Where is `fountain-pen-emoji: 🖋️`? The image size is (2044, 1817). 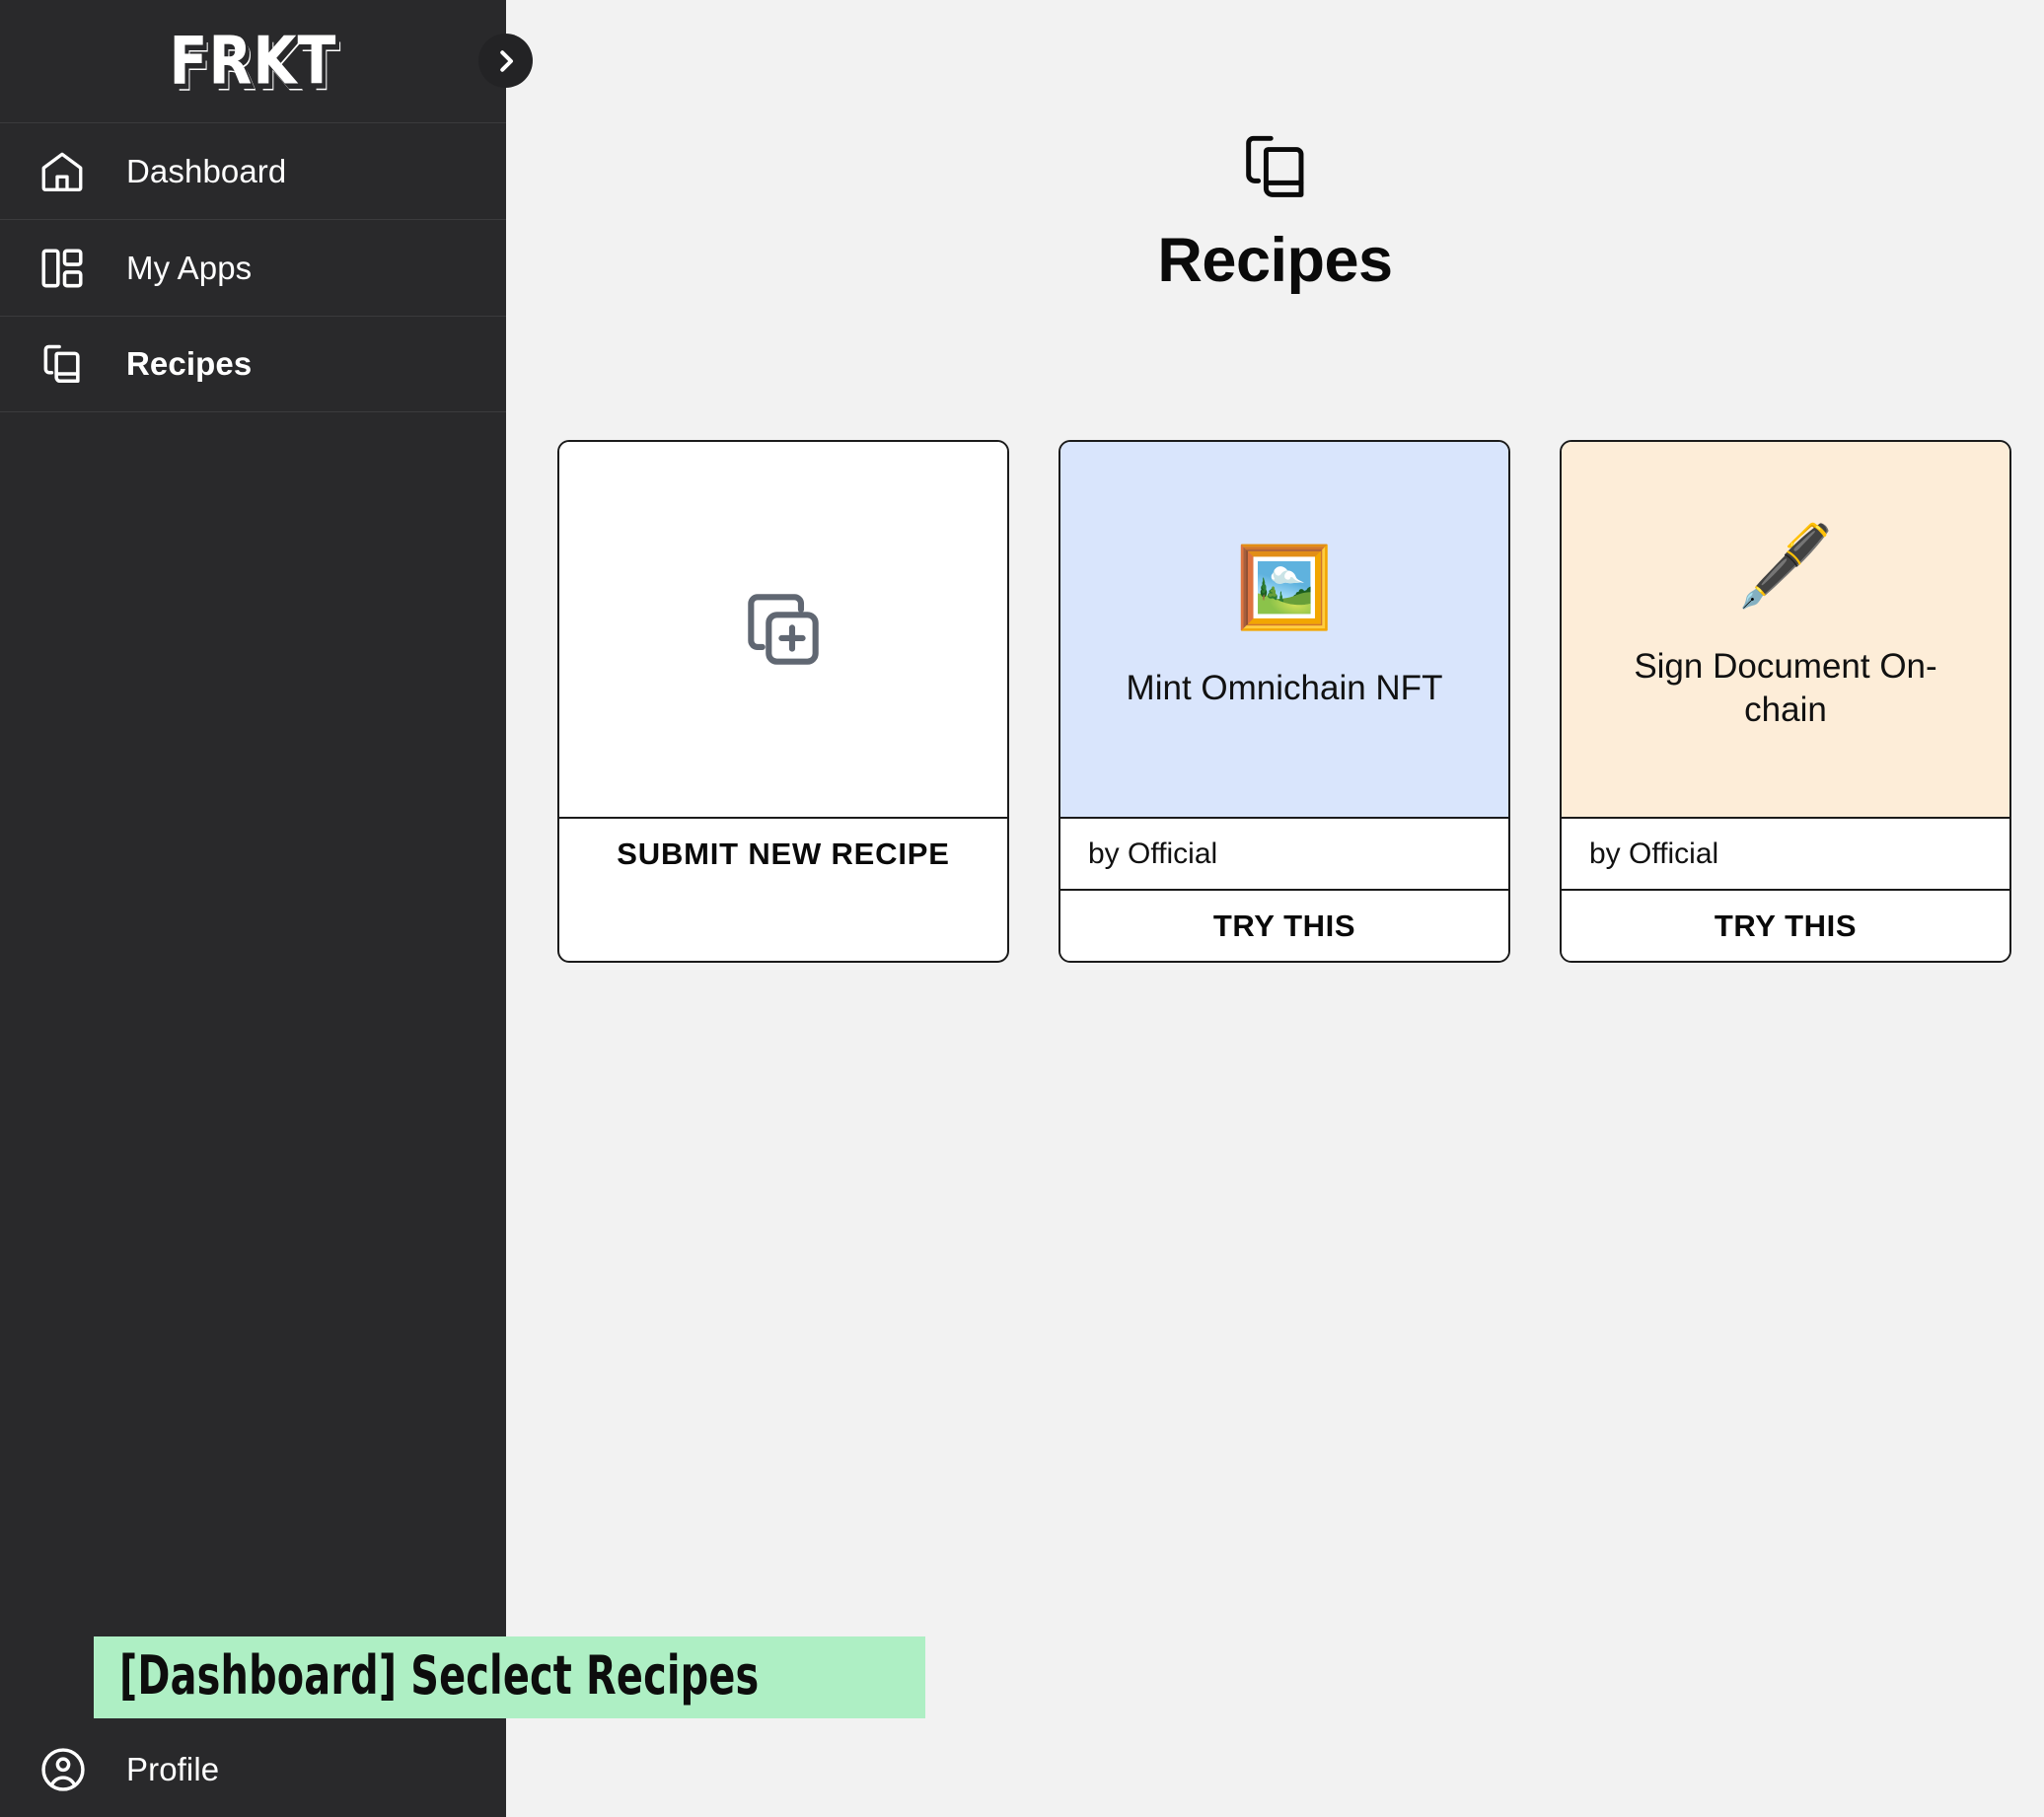 fountain-pen-emoji: 🖋️ is located at coordinates (1786, 566).